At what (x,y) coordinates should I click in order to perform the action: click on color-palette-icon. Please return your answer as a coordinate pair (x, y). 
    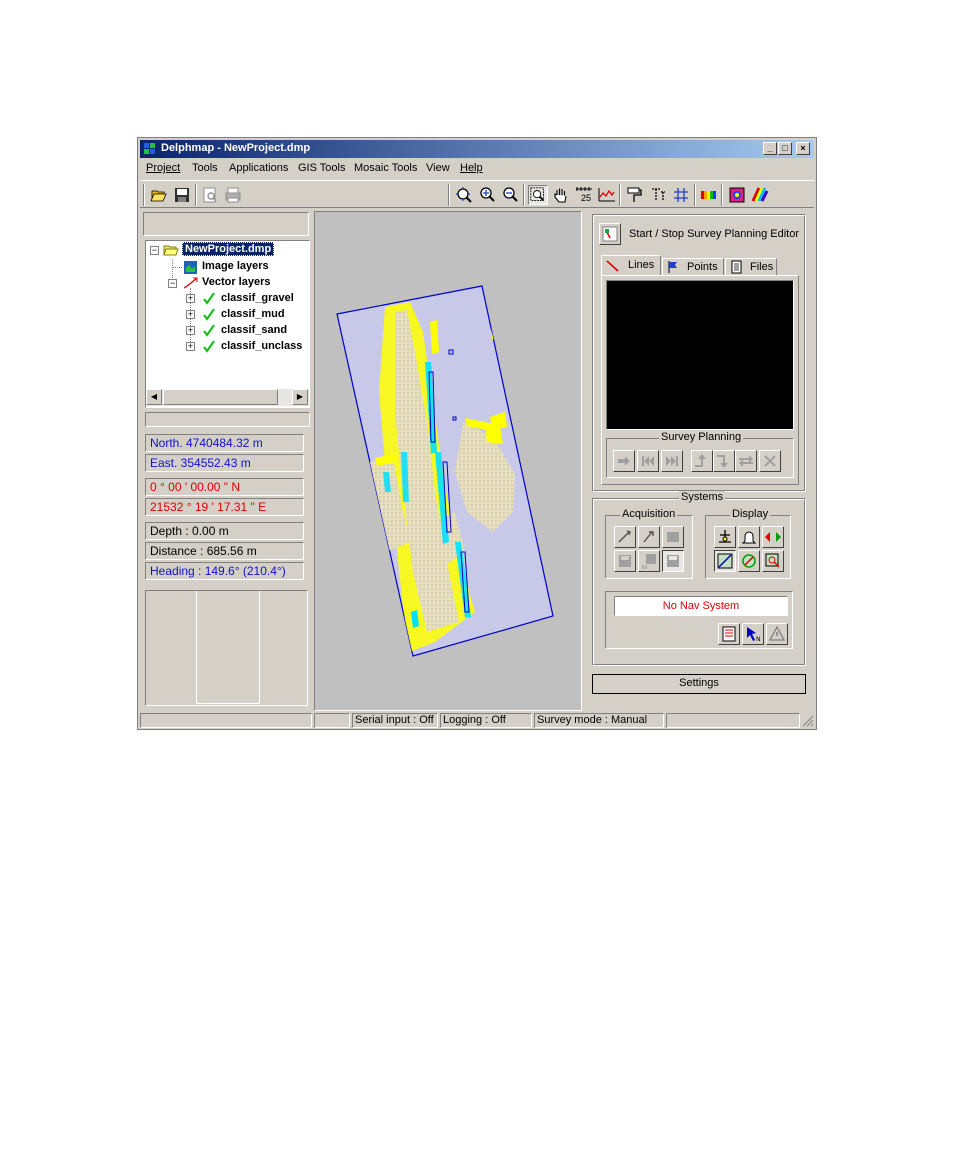
    Looking at the image, I should click on (709, 195).